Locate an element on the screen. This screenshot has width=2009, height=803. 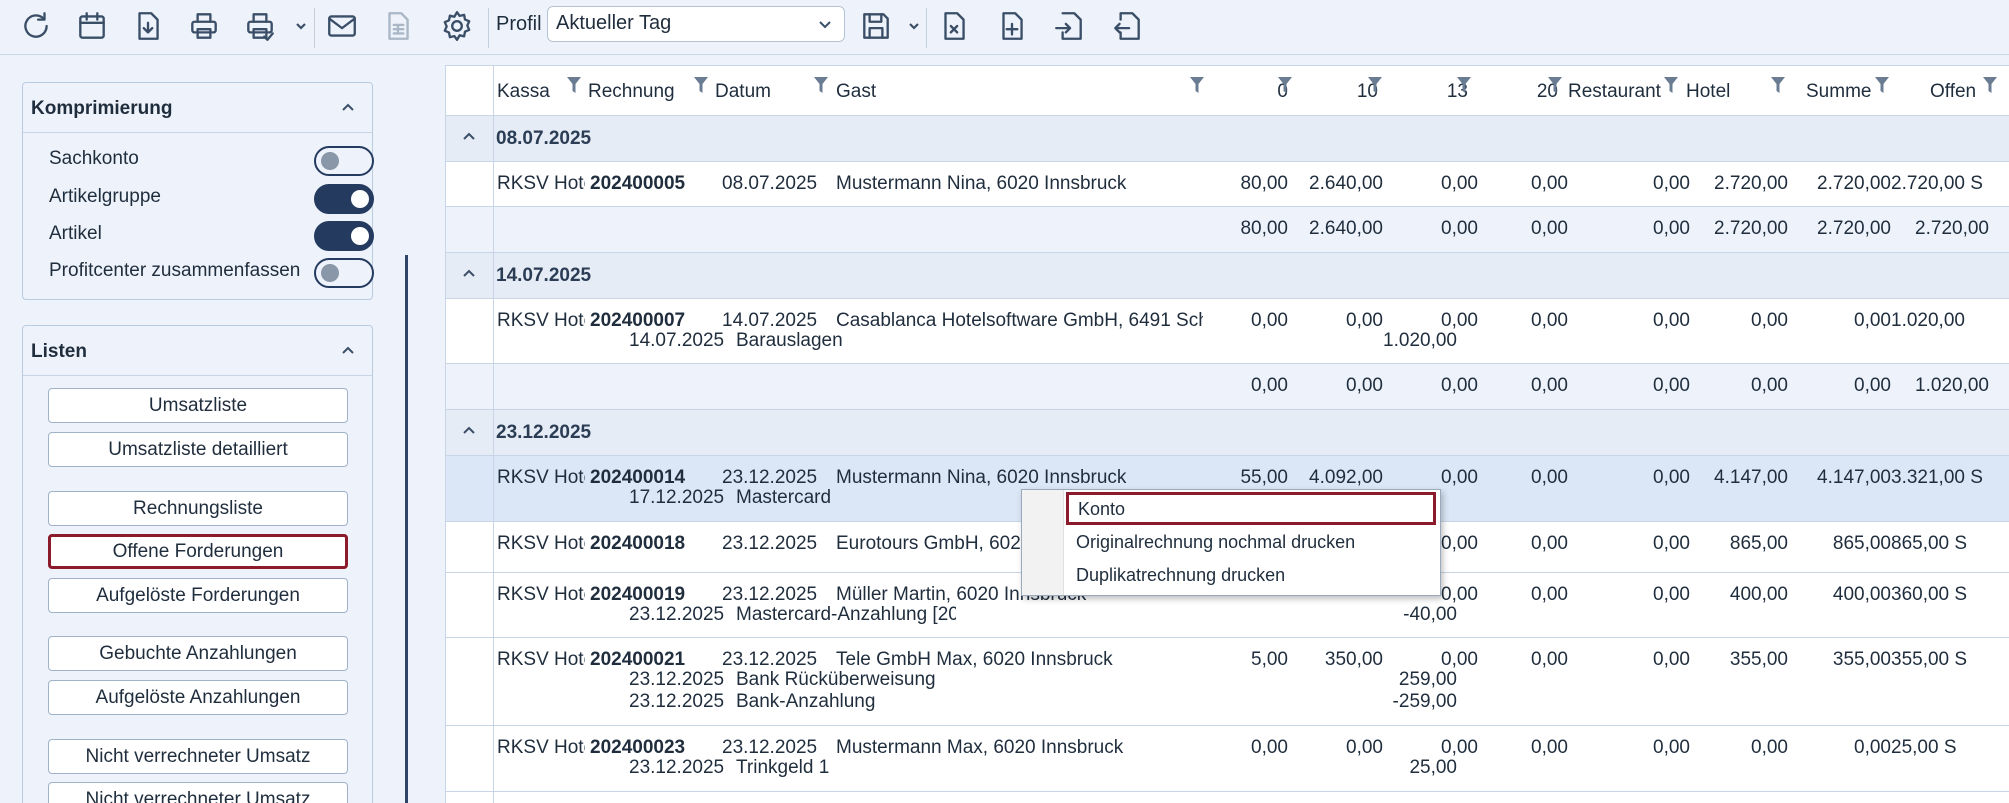
header-datum: Datum is located at coordinates (743, 92).